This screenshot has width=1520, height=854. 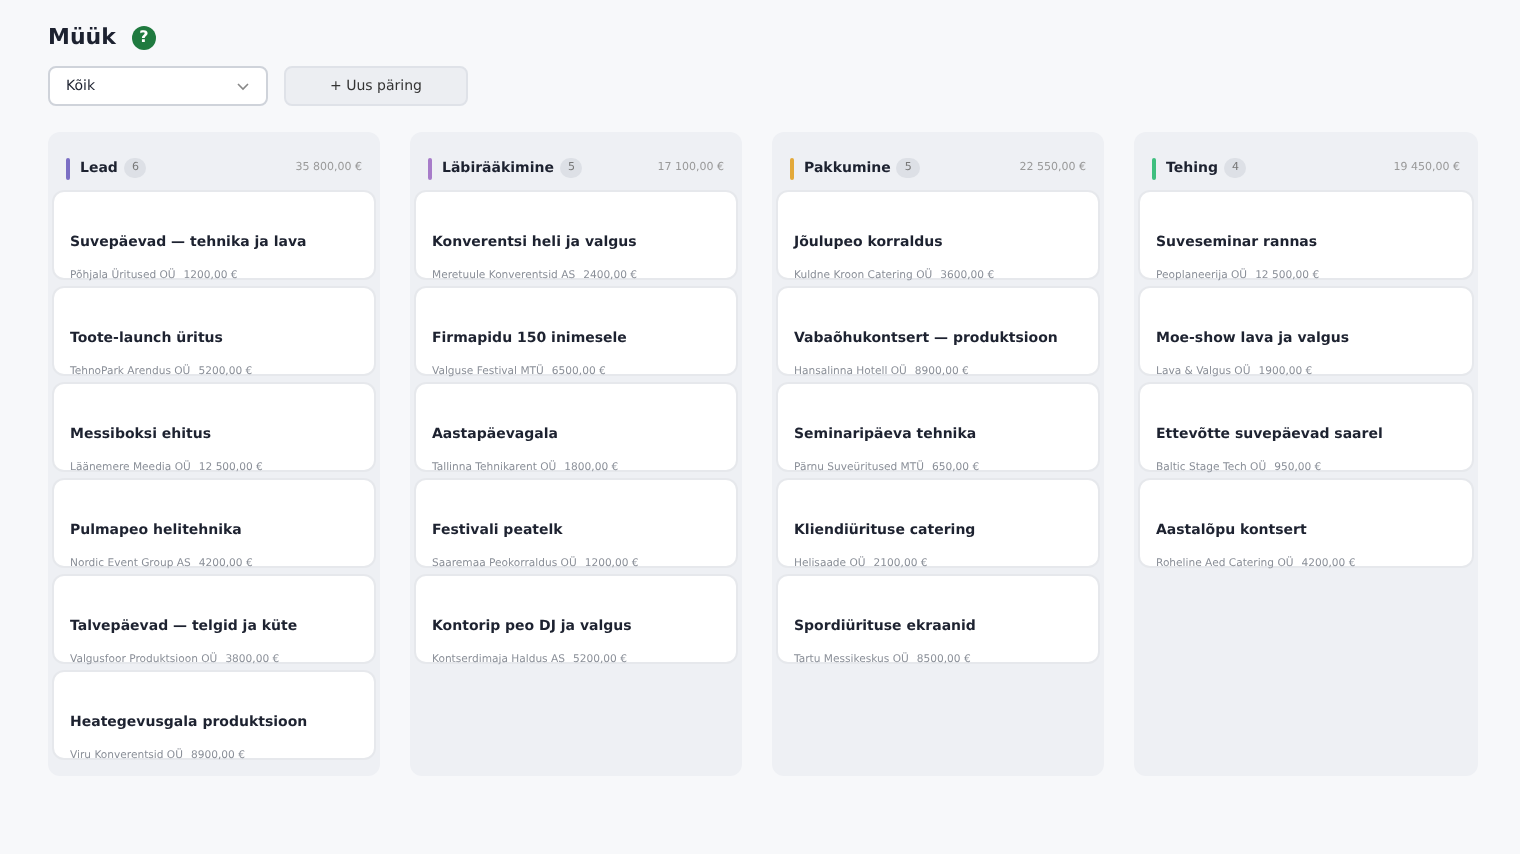 I want to click on page-title: Müük, so click(x=82, y=37).